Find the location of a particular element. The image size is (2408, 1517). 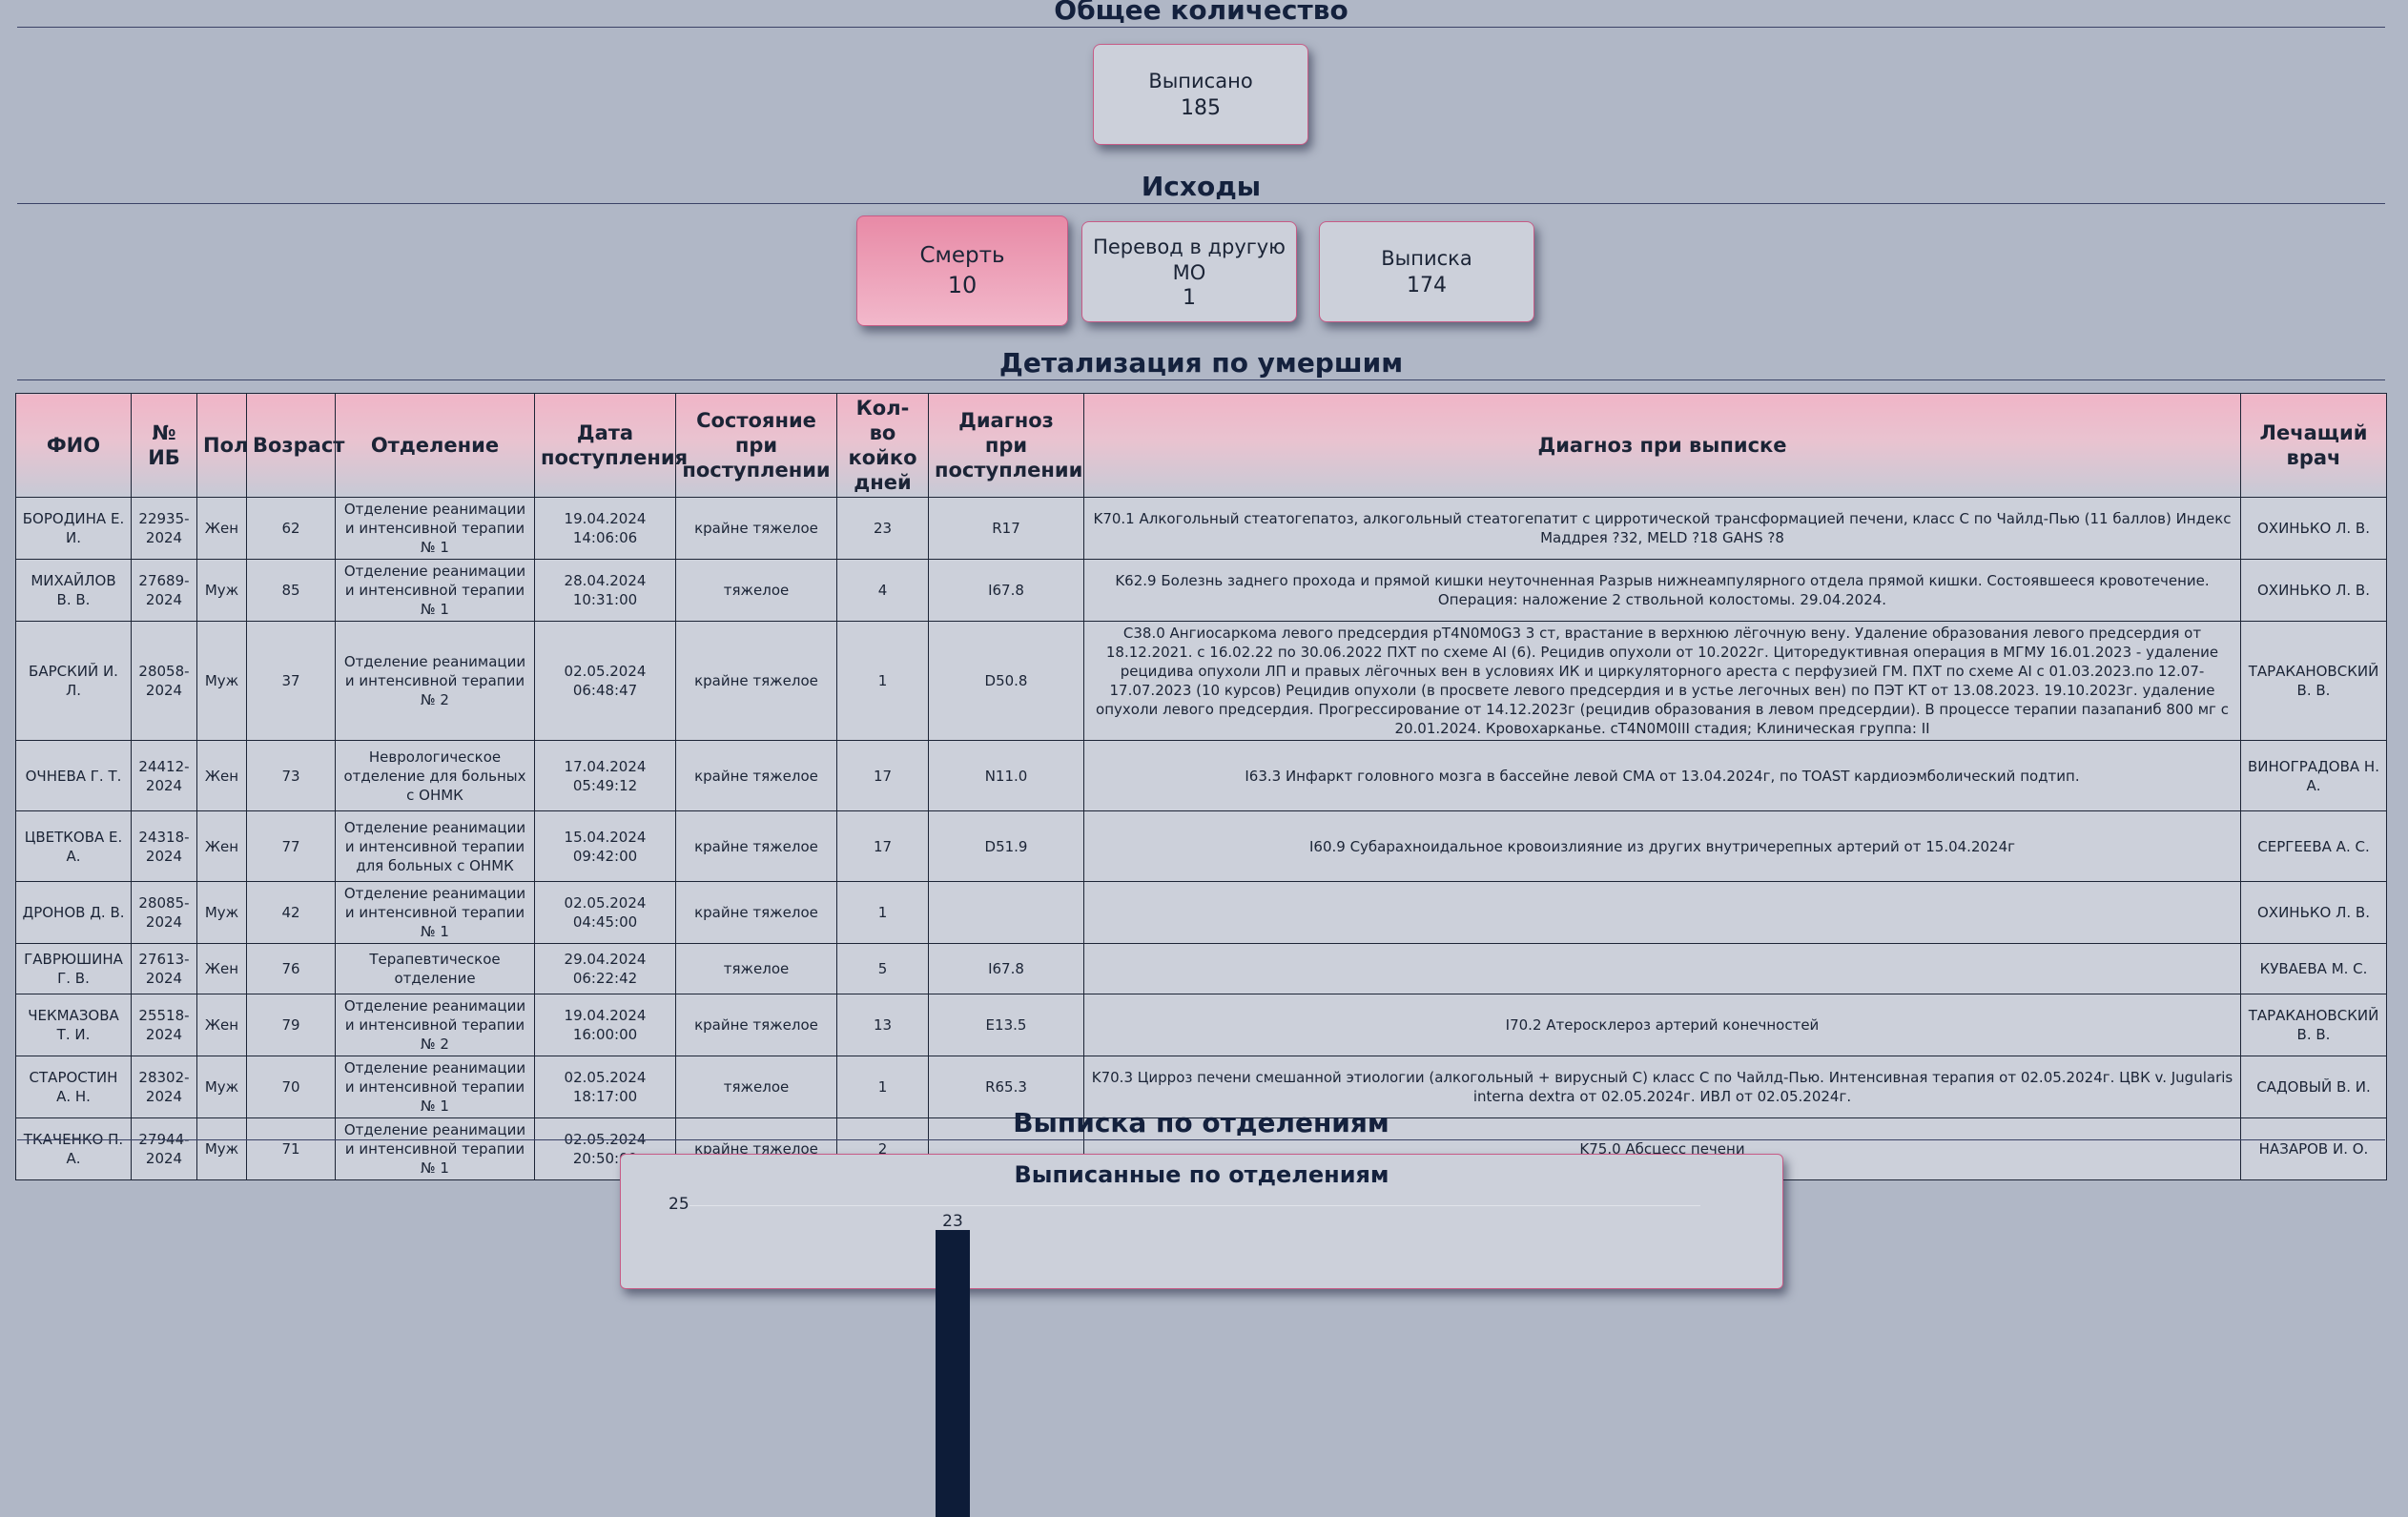

cell-admission-date: 02.05.2024 06:48:47 is located at coordinates (605, 681).